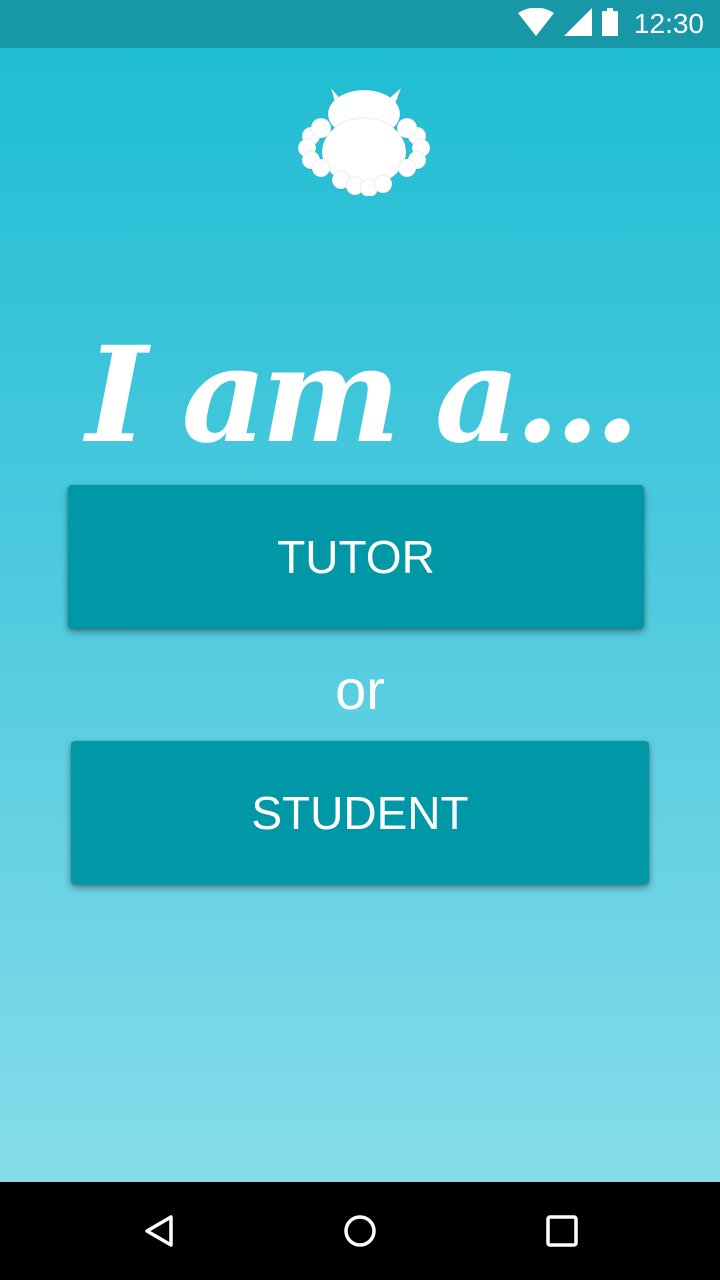  I want to click on student-button: STUDENT, so click(360, 812).